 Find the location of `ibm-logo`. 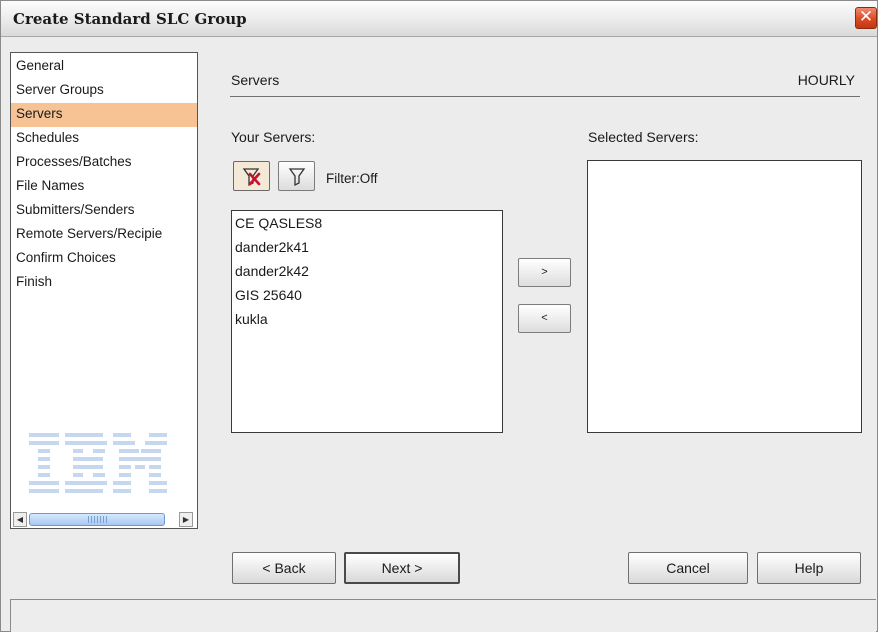

ibm-logo is located at coordinates (98, 463).